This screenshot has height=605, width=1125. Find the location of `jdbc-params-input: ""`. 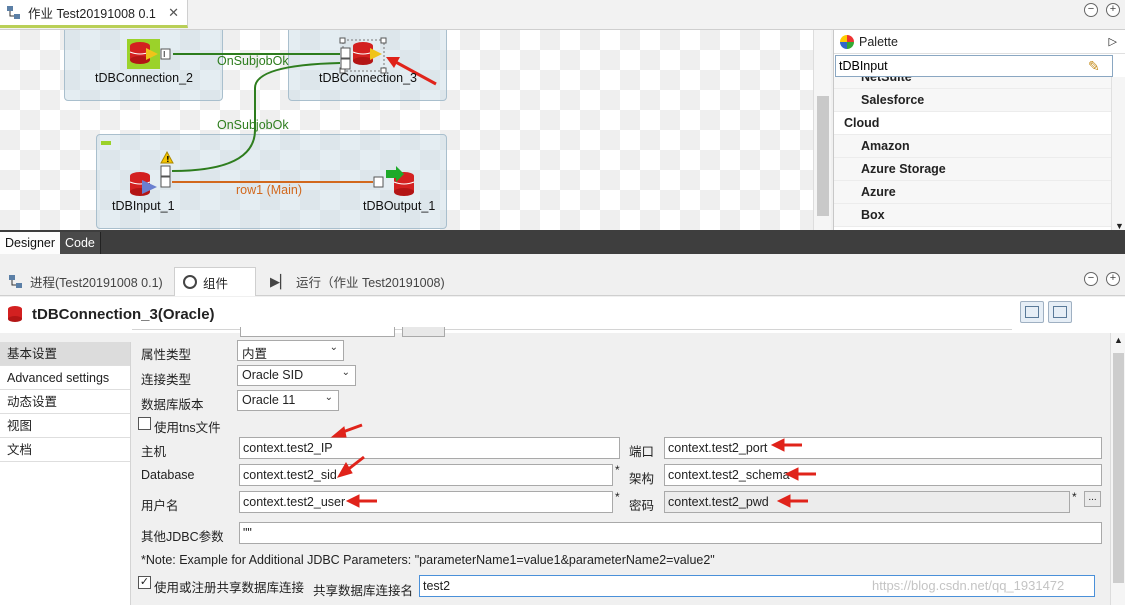

jdbc-params-input: "" is located at coordinates (670, 533).